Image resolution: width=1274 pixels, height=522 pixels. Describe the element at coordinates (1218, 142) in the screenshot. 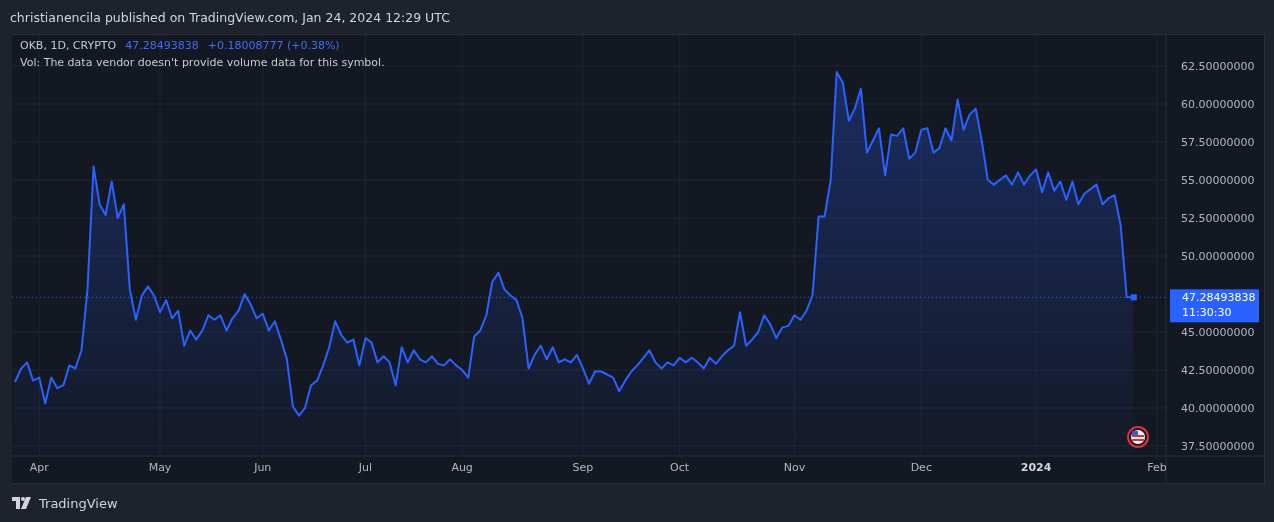

I see `axis-label: 57.50000000` at that location.